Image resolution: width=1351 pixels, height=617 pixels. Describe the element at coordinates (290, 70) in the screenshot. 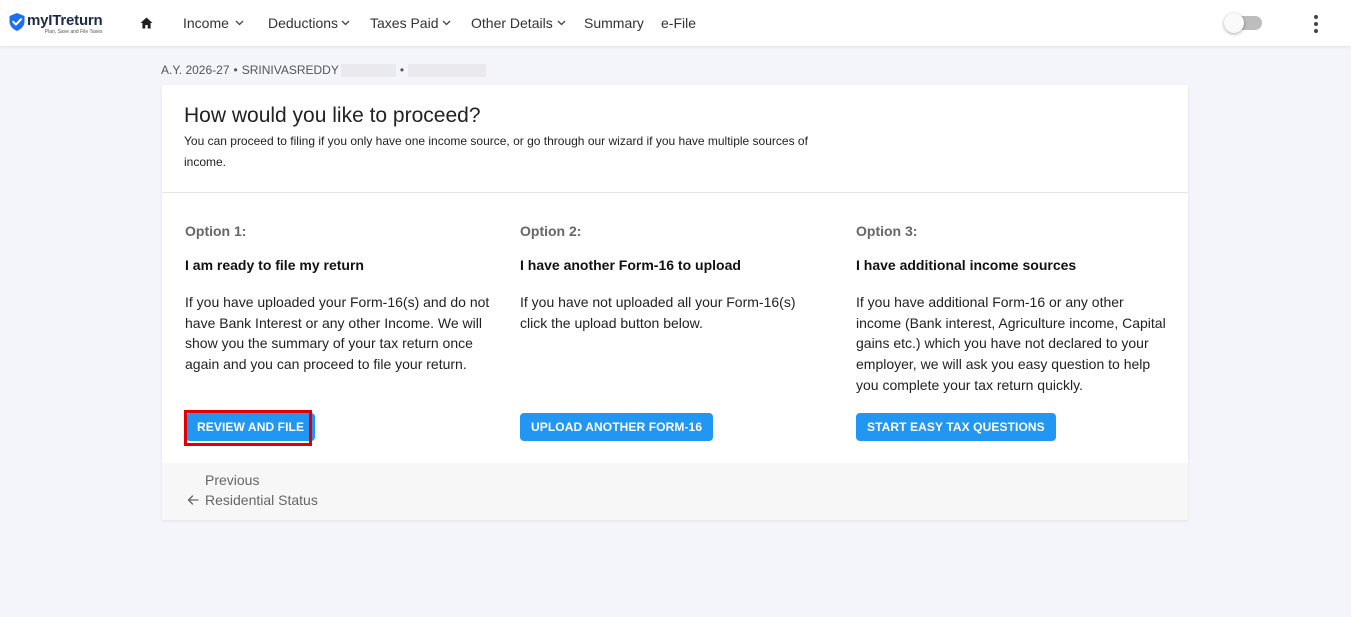

I see `user-name: SRINIVASREDDY` at that location.